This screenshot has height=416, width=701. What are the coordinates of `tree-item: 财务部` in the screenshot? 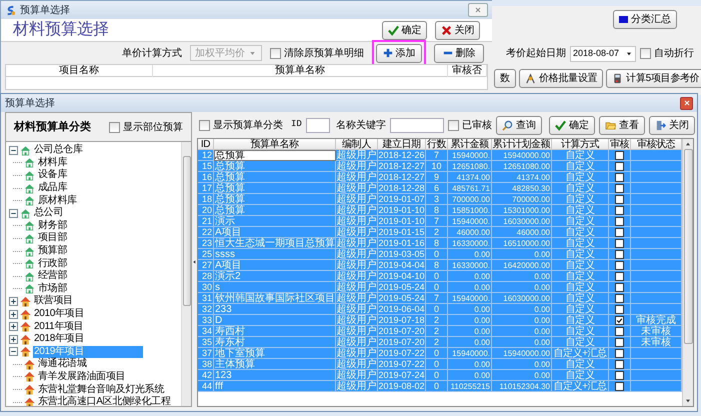 It's located at (52, 226).